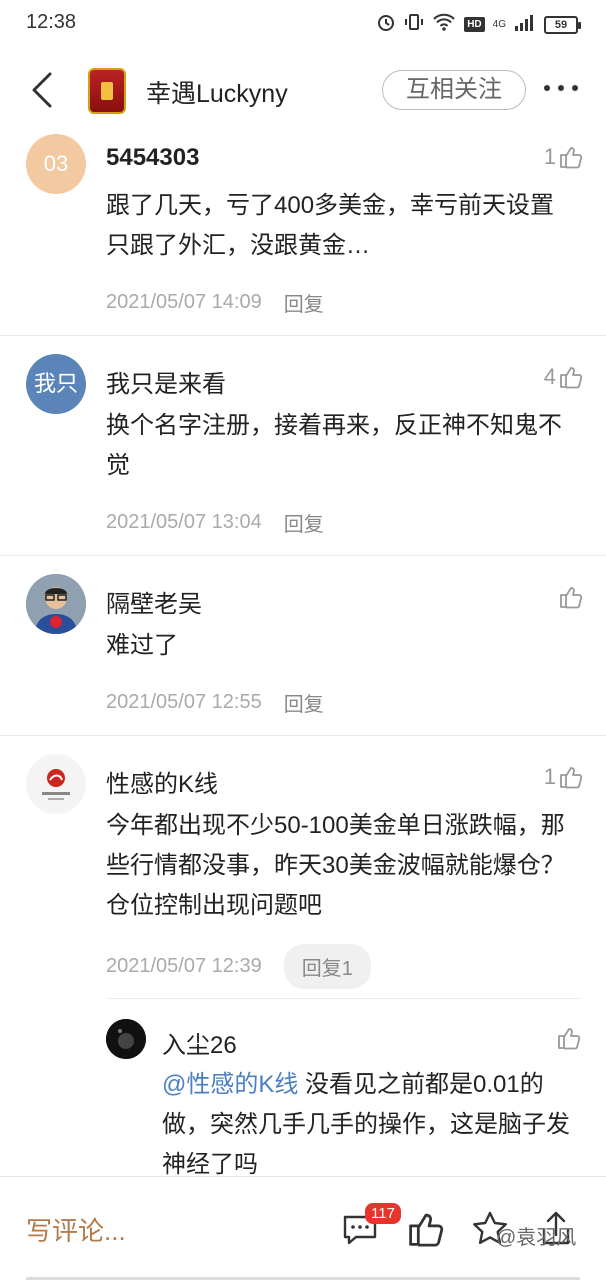 This screenshot has width=606, height=1280. Describe the element at coordinates (51, 22) in the screenshot. I see `status-time: 12:38` at that location.